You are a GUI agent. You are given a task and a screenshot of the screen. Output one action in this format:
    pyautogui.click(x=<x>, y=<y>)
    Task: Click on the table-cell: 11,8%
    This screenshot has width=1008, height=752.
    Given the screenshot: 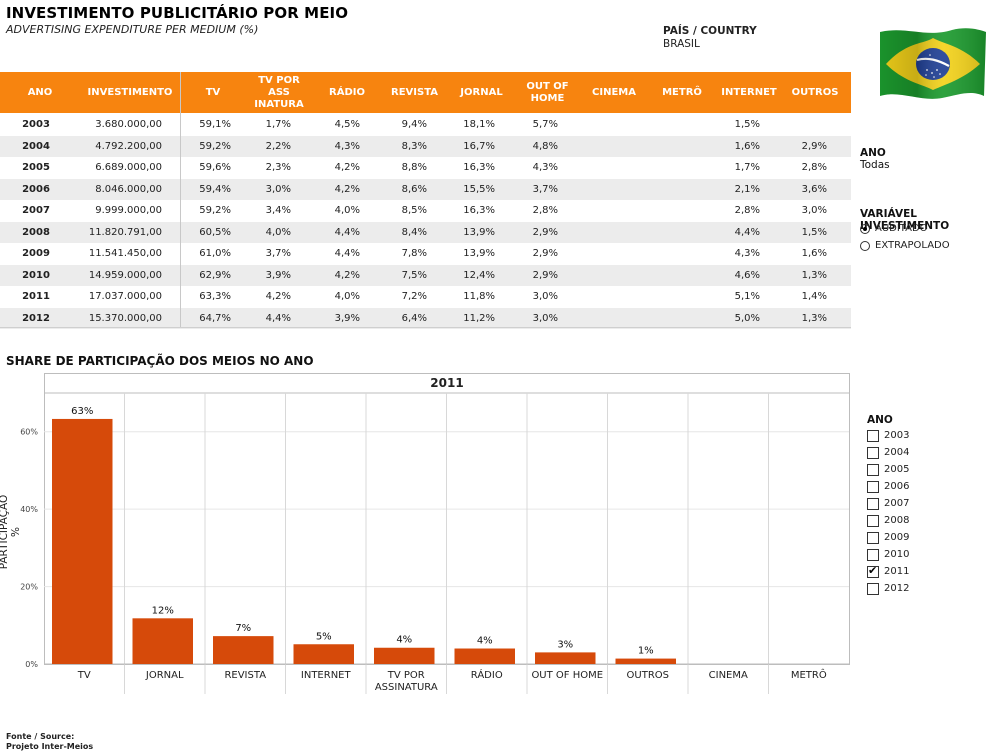 What is the action you would take?
    pyautogui.click(x=479, y=297)
    